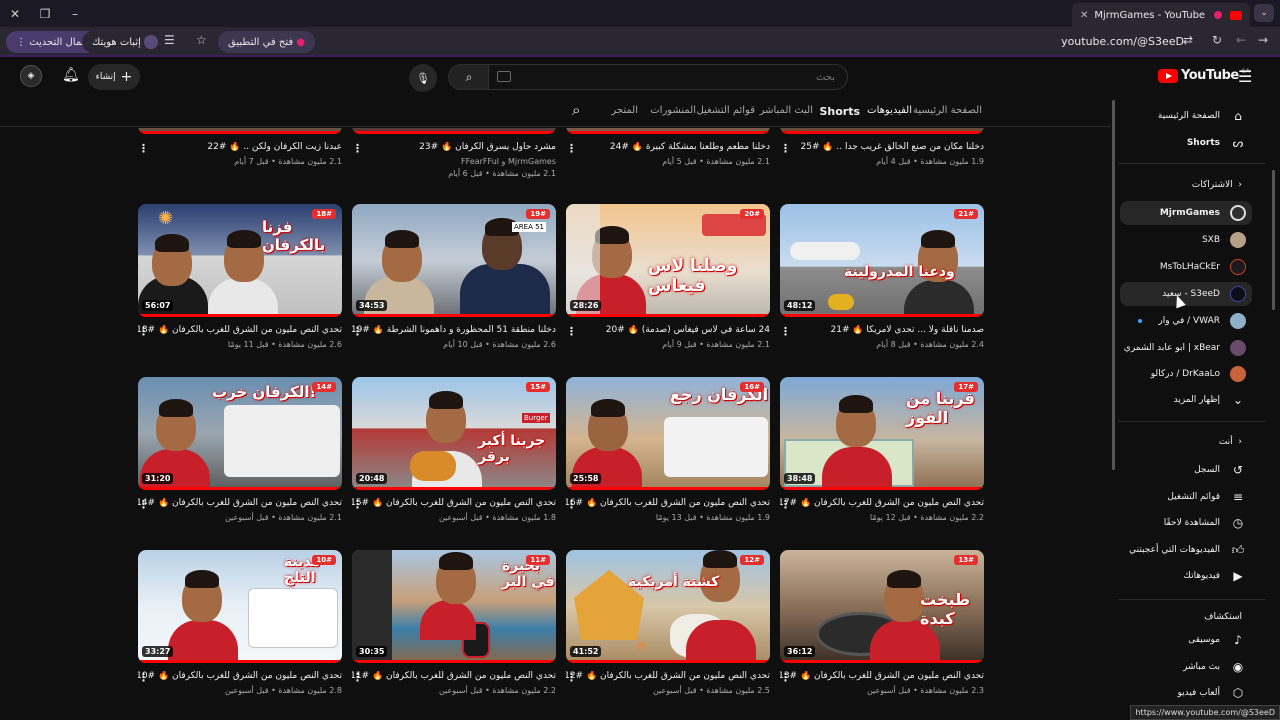  What do you see at coordinates (15, 13) in the screenshot?
I see `close-window-icon: ✕` at bounding box center [15, 13].